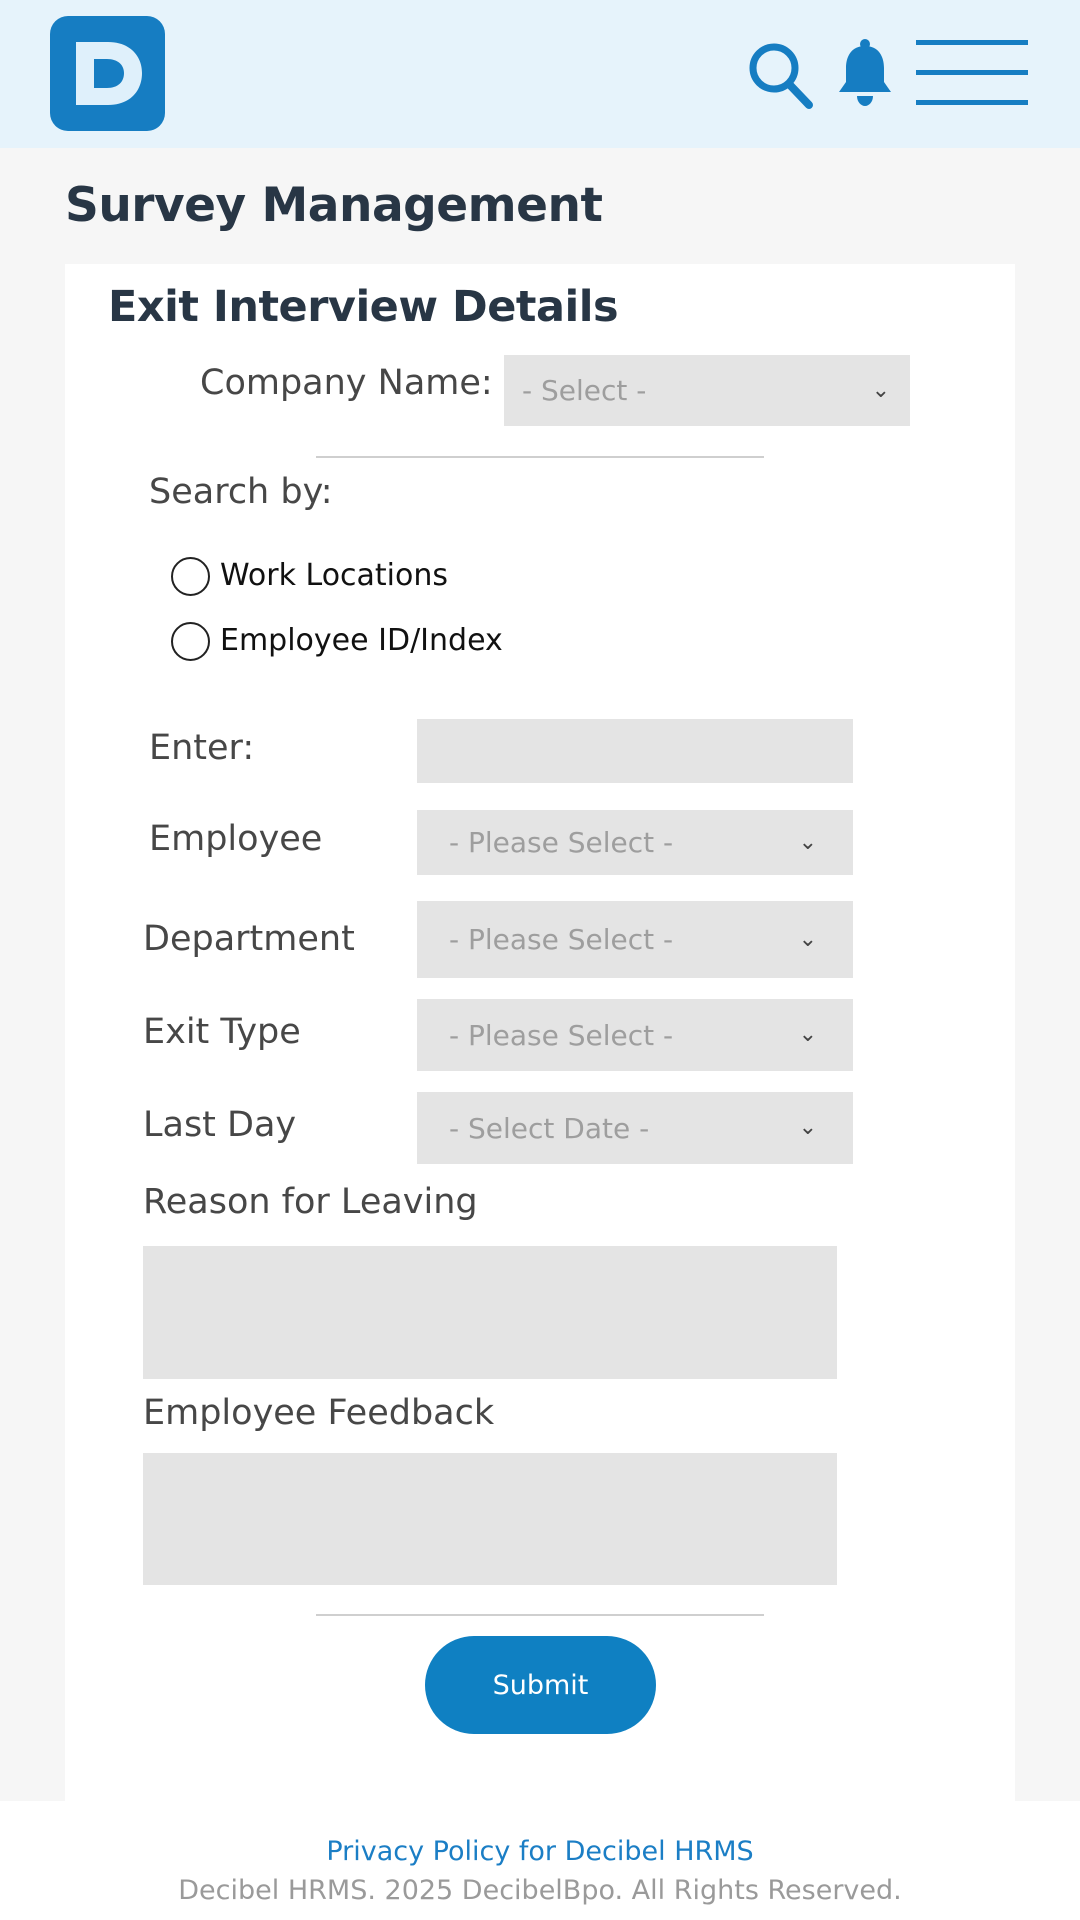 The image size is (1080, 1920). I want to click on feedback-textarea, so click(490, 1519).